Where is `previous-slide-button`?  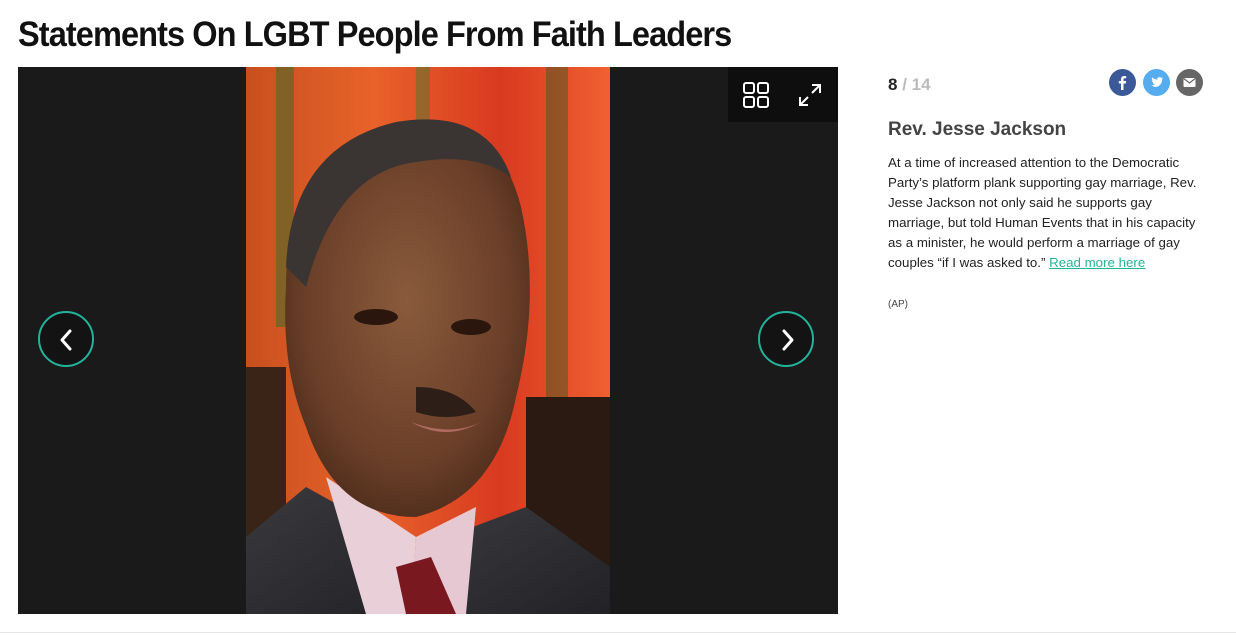 previous-slide-button is located at coordinates (66, 339).